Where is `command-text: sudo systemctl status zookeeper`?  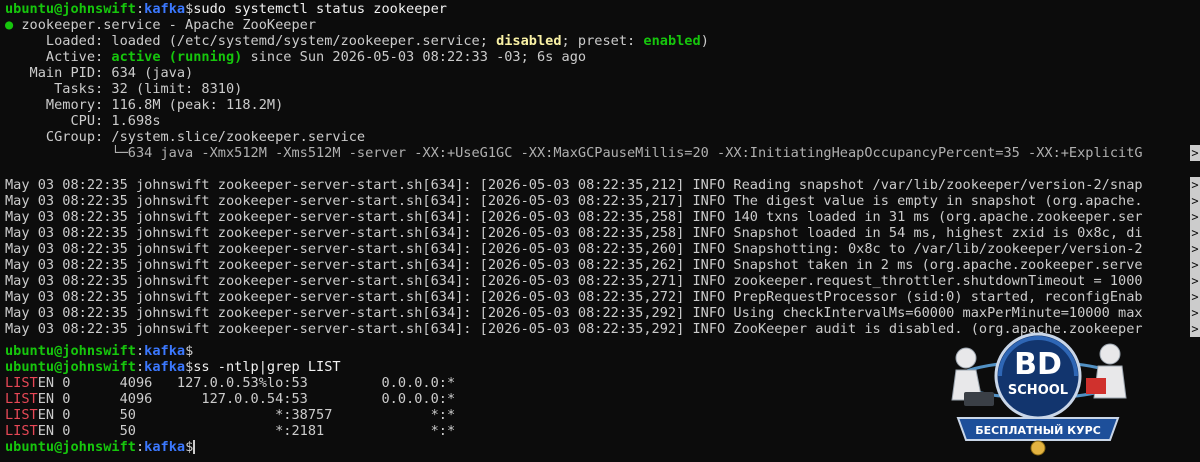 command-text: sudo systemctl status zookeeper is located at coordinates (320, 9).